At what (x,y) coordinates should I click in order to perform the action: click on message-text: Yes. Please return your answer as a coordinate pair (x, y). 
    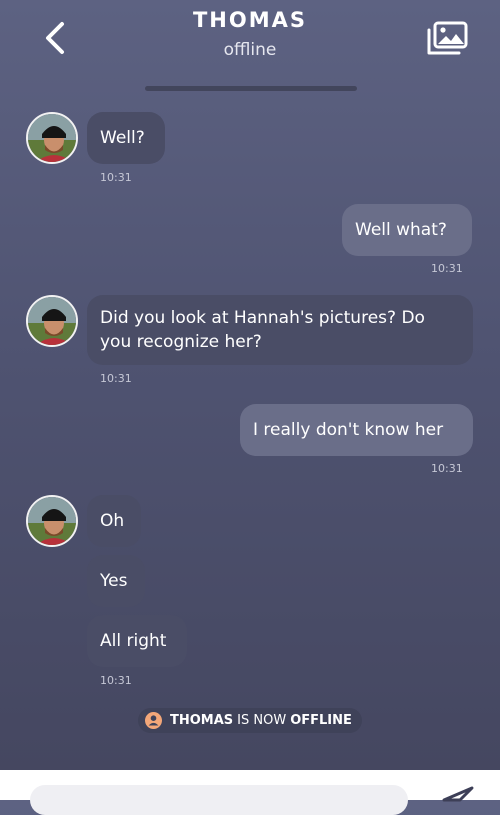
    Looking at the image, I should click on (114, 581).